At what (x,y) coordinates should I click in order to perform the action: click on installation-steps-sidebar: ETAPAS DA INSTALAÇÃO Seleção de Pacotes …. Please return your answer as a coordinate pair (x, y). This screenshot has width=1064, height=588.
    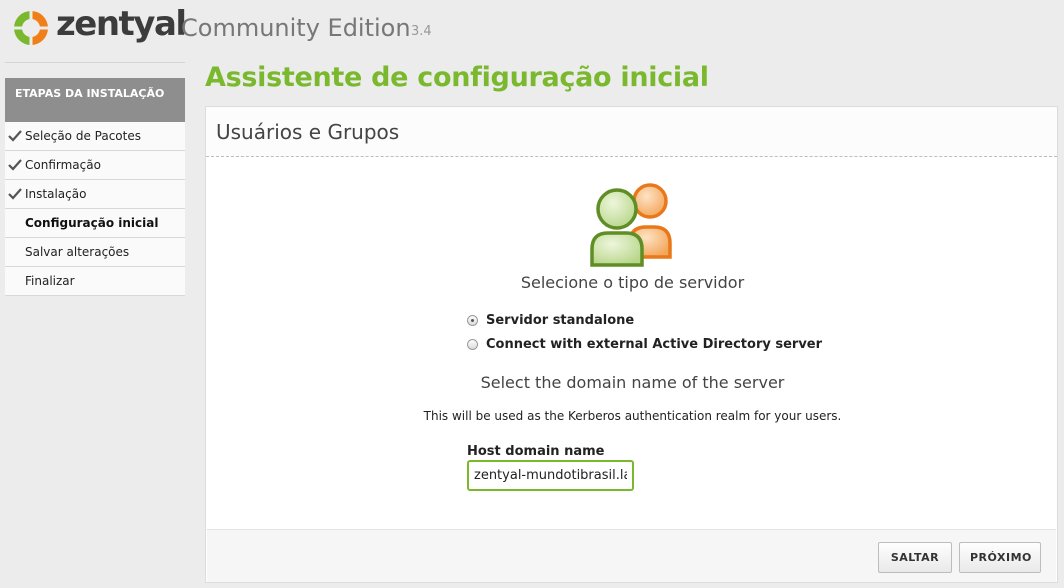
    Looking at the image, I should click on (95, 179).